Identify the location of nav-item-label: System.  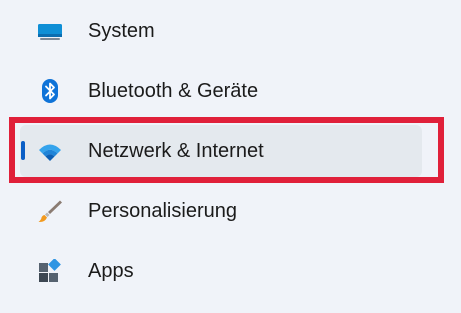
(121, 31).